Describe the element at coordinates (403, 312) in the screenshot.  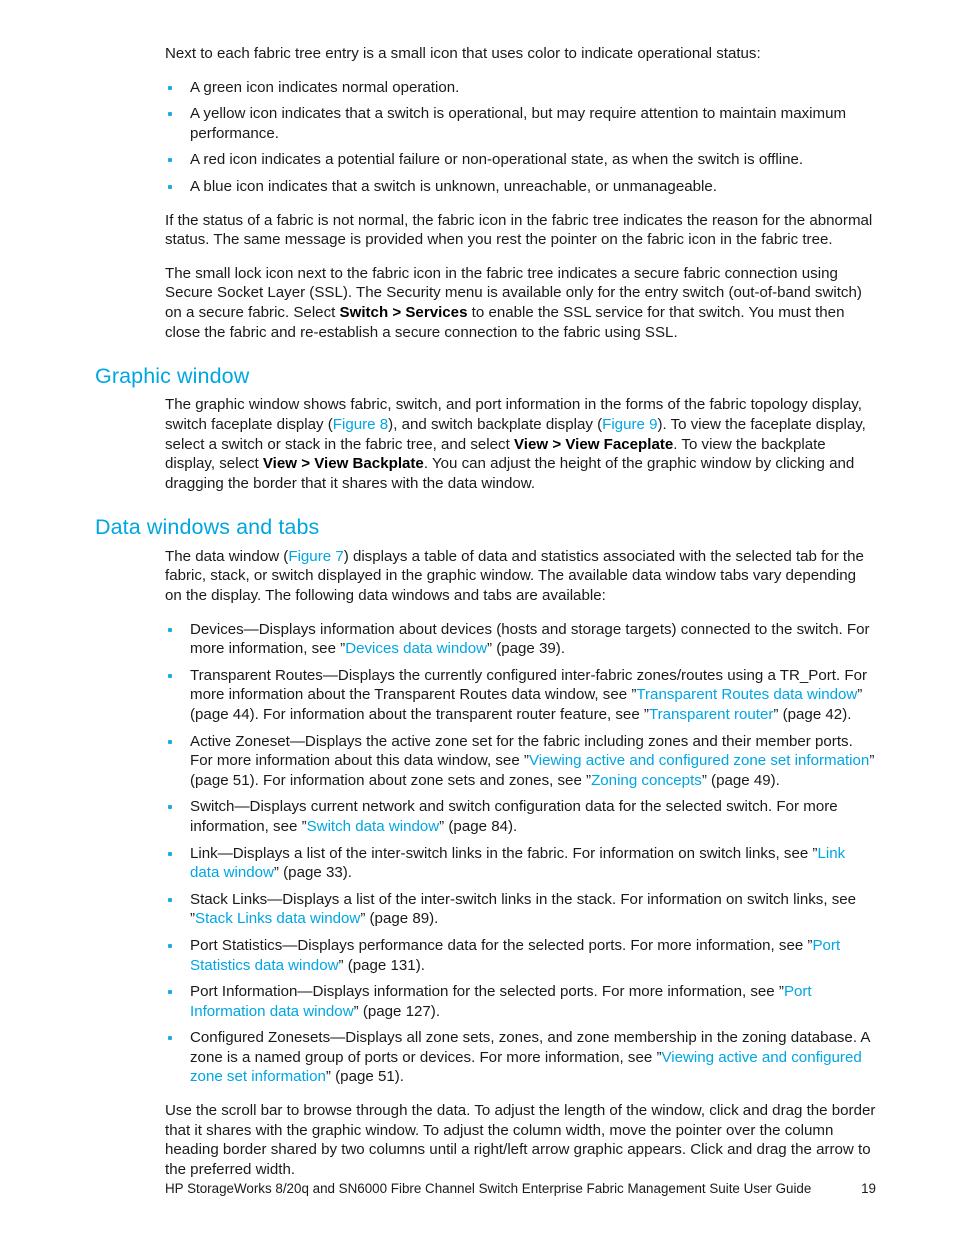
I see `menu-path-switch-services: Switch > Services` at that location.